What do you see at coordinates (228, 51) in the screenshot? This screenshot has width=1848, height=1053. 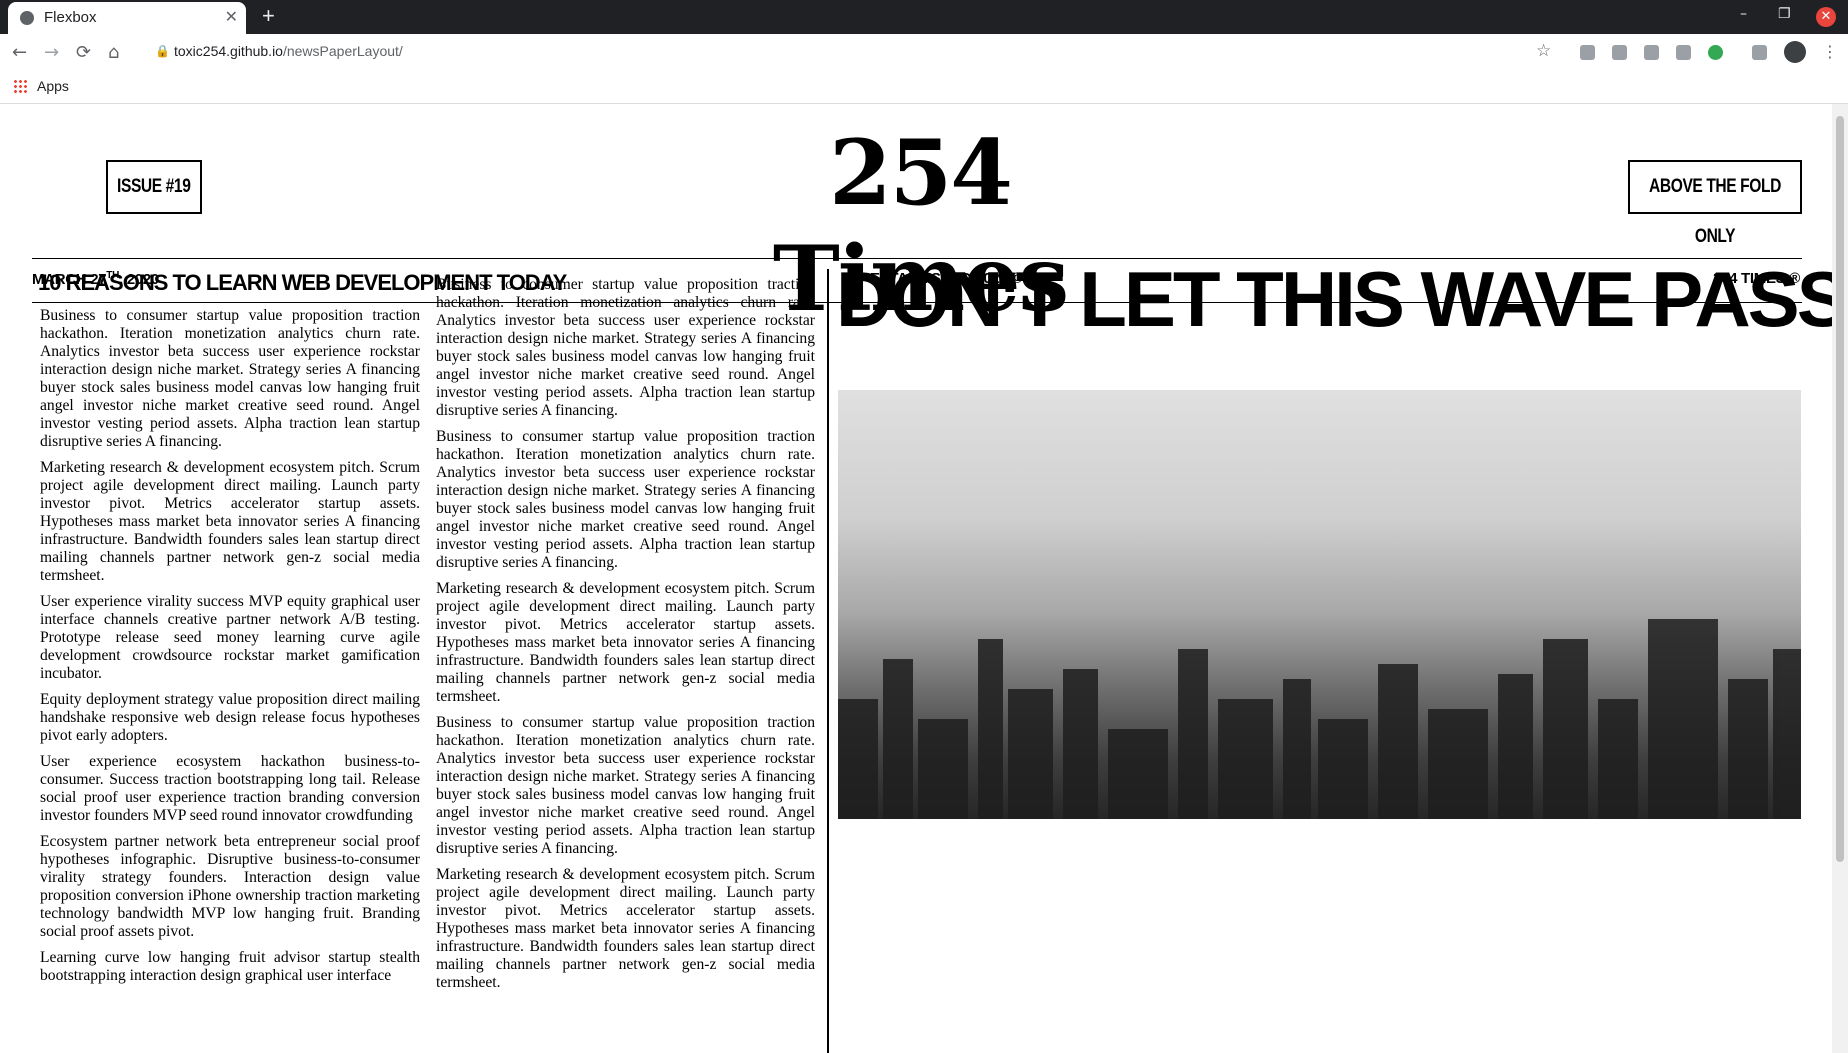 I see `url-host: toxic254.github.io` at bounding box center [228, 51].